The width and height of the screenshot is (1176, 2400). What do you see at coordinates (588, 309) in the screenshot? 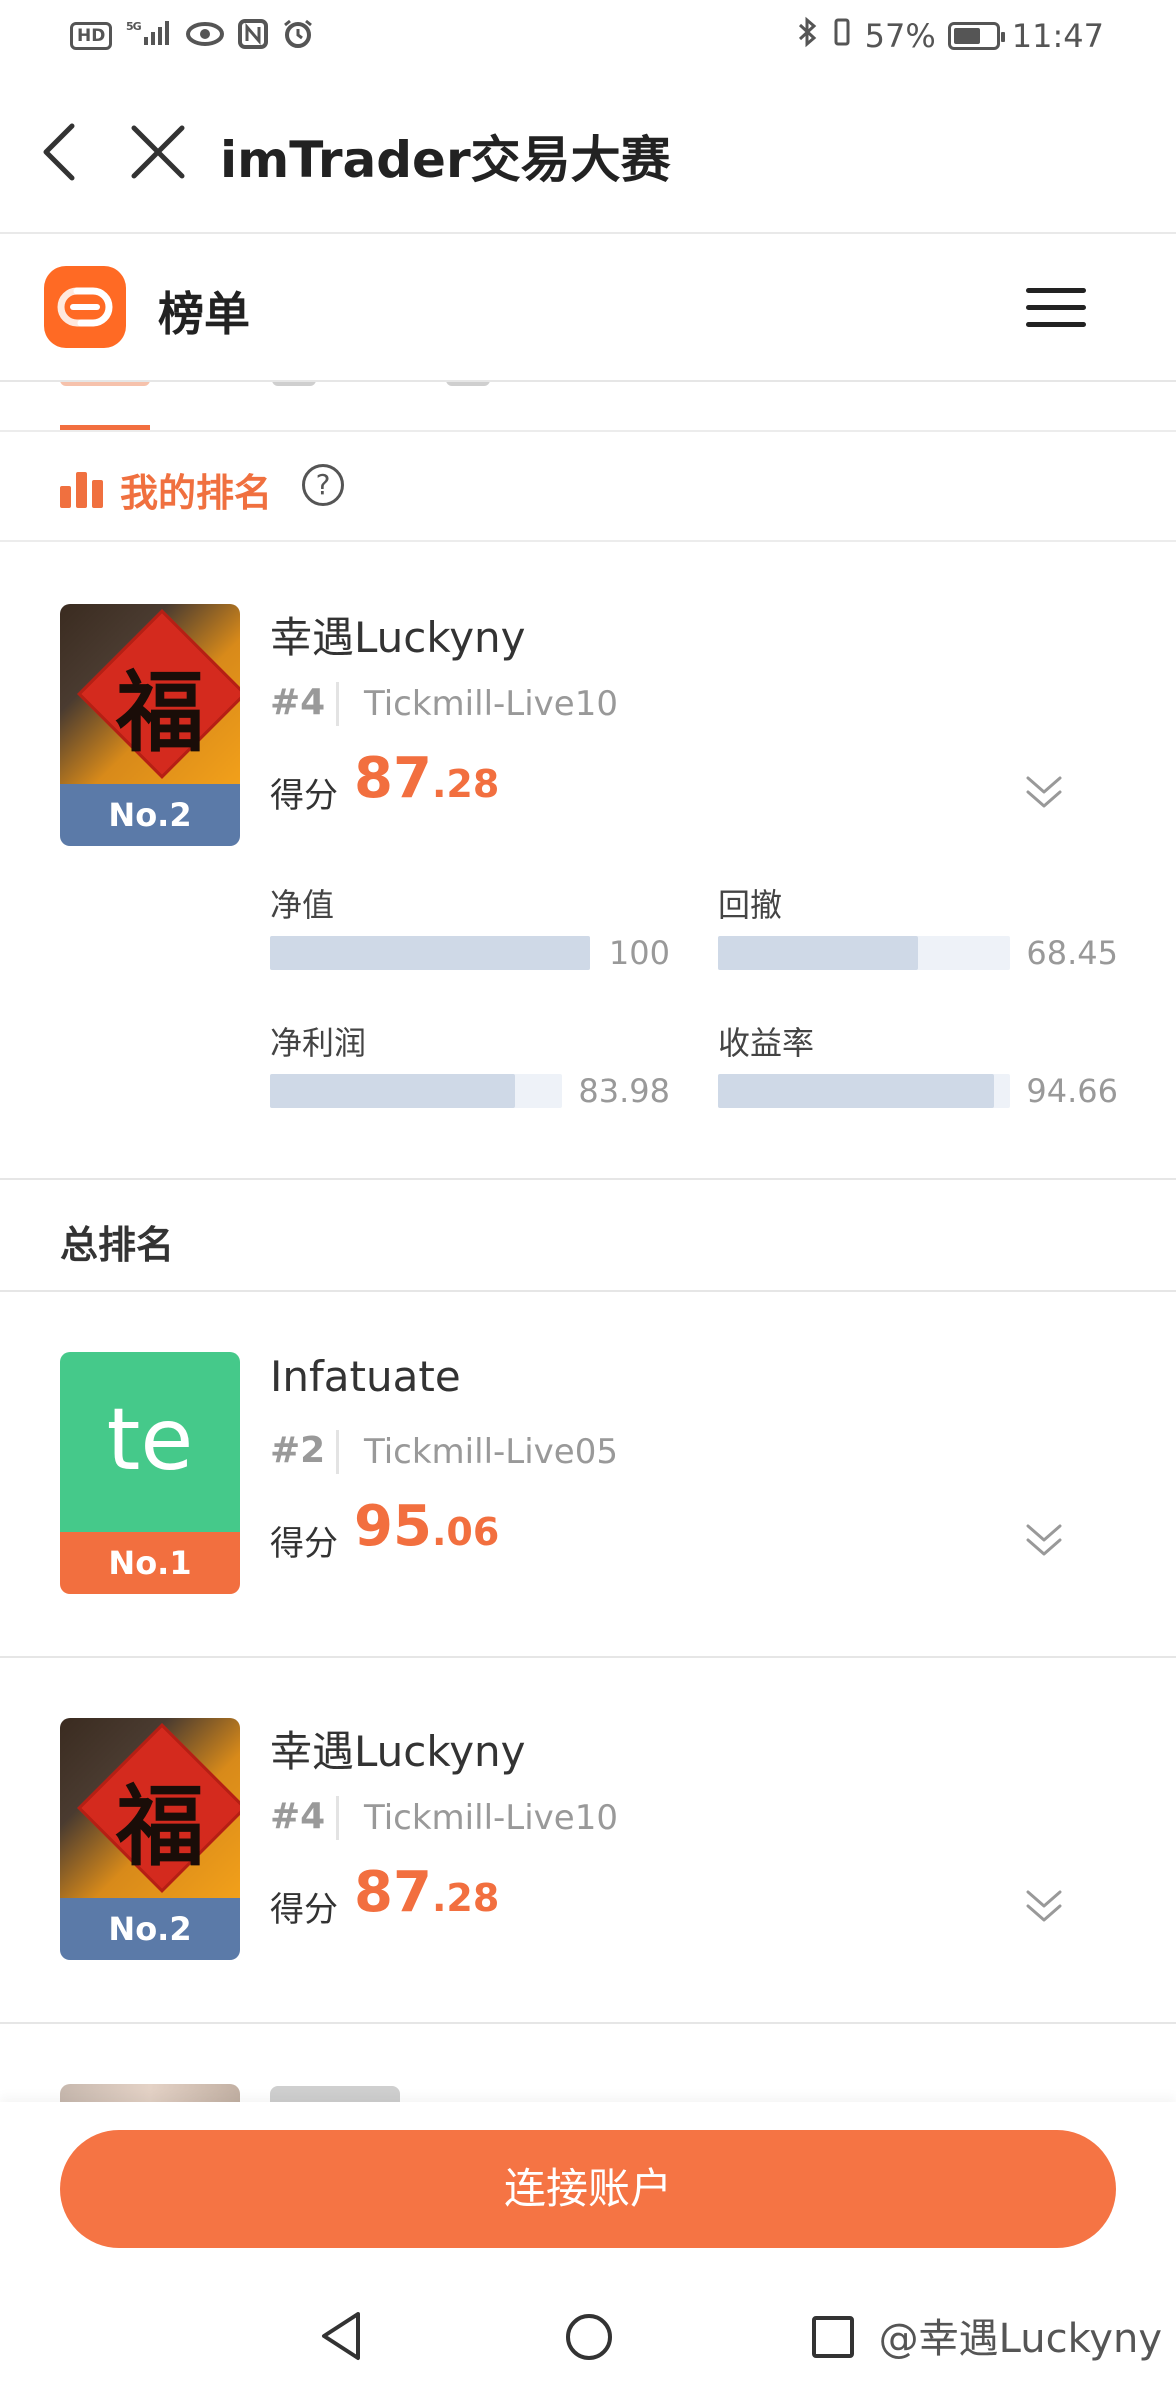
I see `leaderboard-header: 榜单` at bounding box center [588, 309].